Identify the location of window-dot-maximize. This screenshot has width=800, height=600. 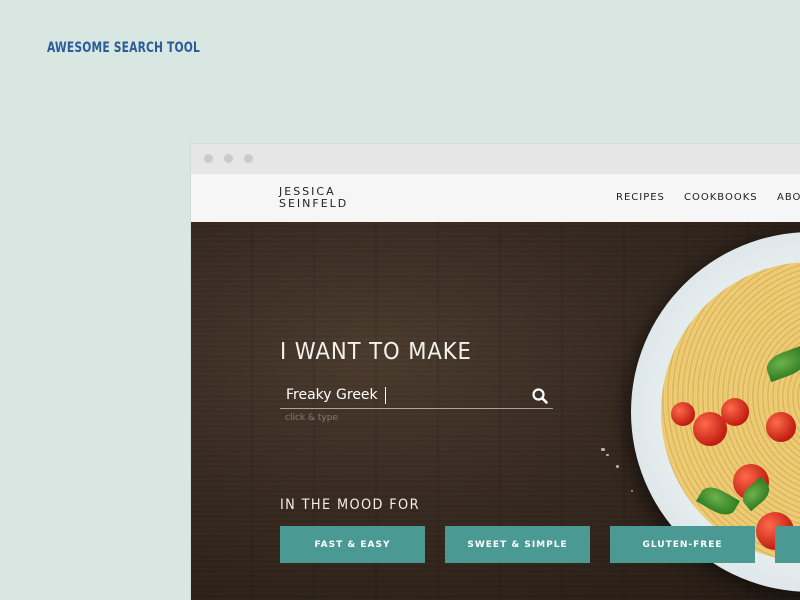
(248, 158).